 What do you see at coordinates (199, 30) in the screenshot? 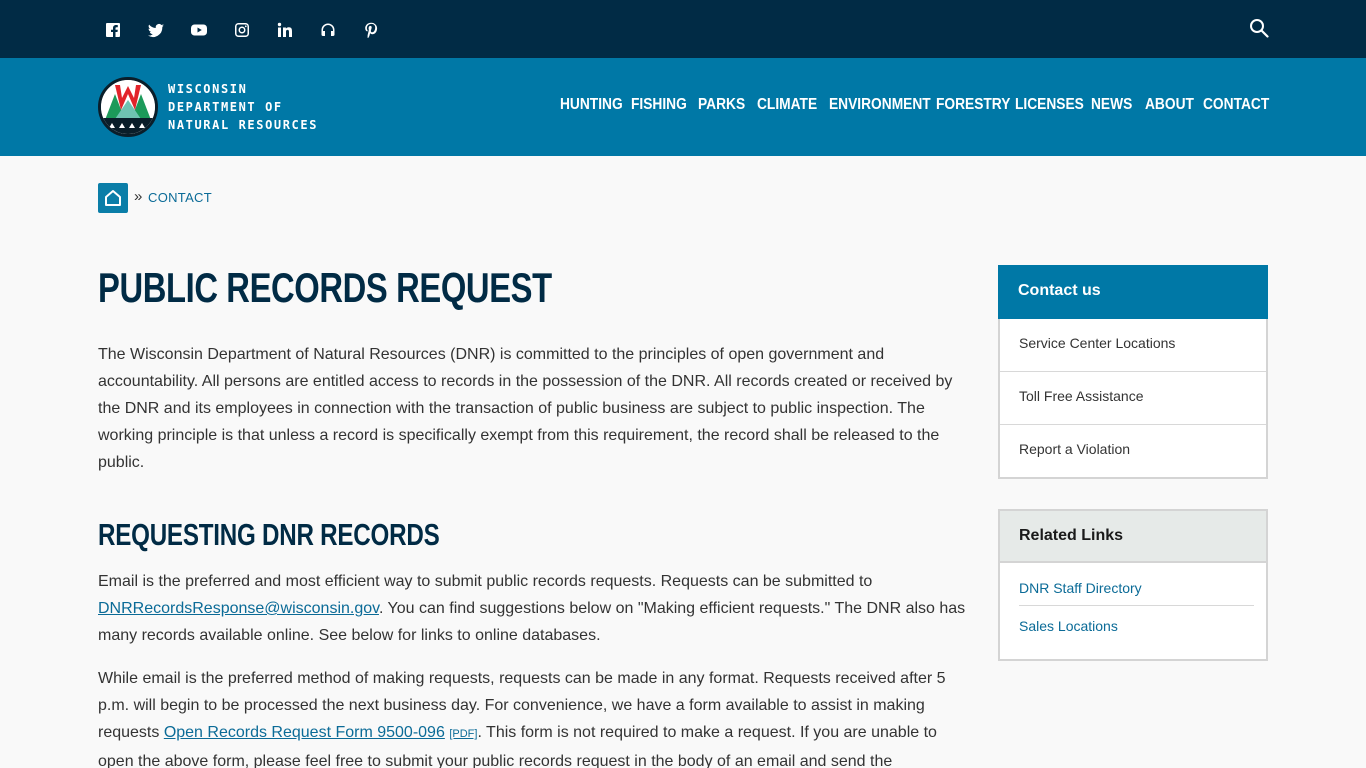
I see `youtube-icon` at bounding box center [199, 30].